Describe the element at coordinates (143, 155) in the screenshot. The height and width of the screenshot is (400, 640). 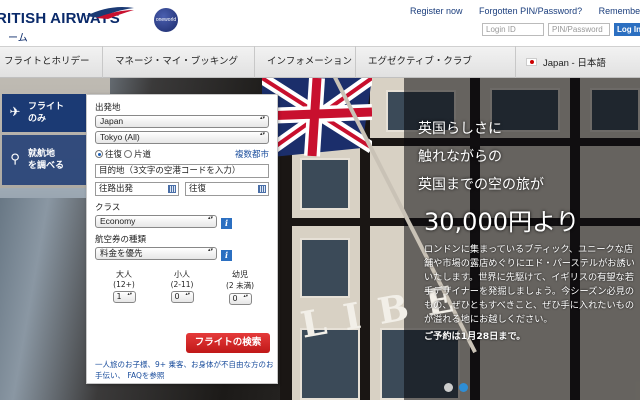
I see `oneway-radio-label: 片道` at that location.